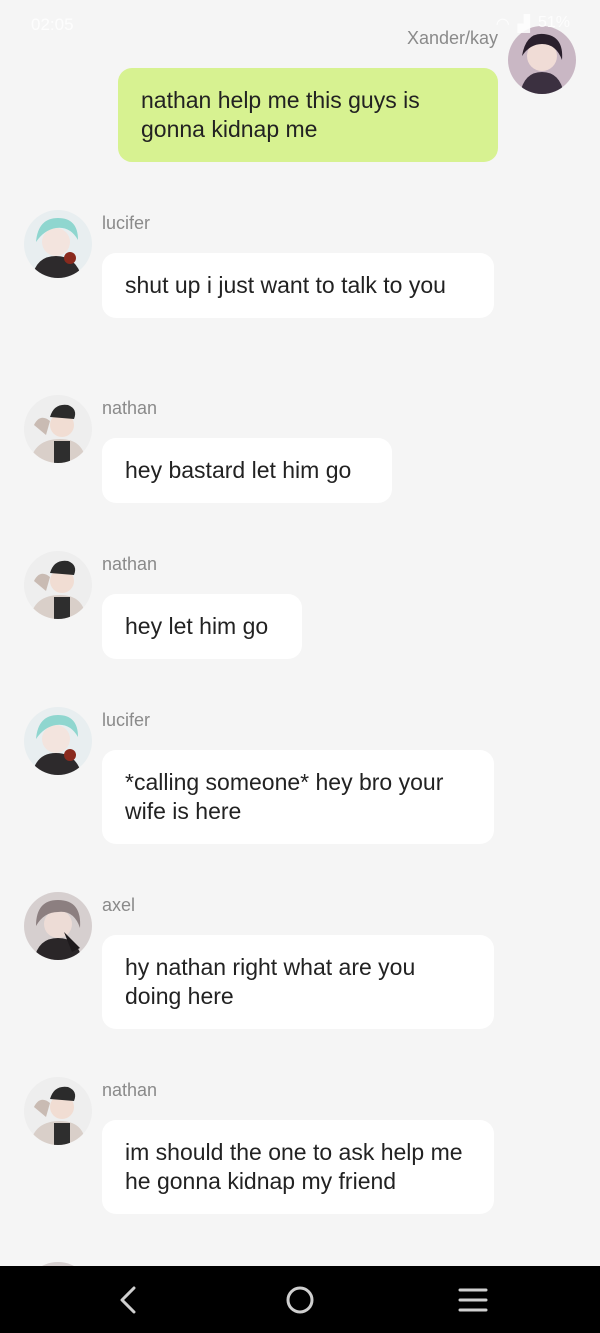 This screenshot has height=1333, width=600. I want to click on back-icon, so click(128, 1300).